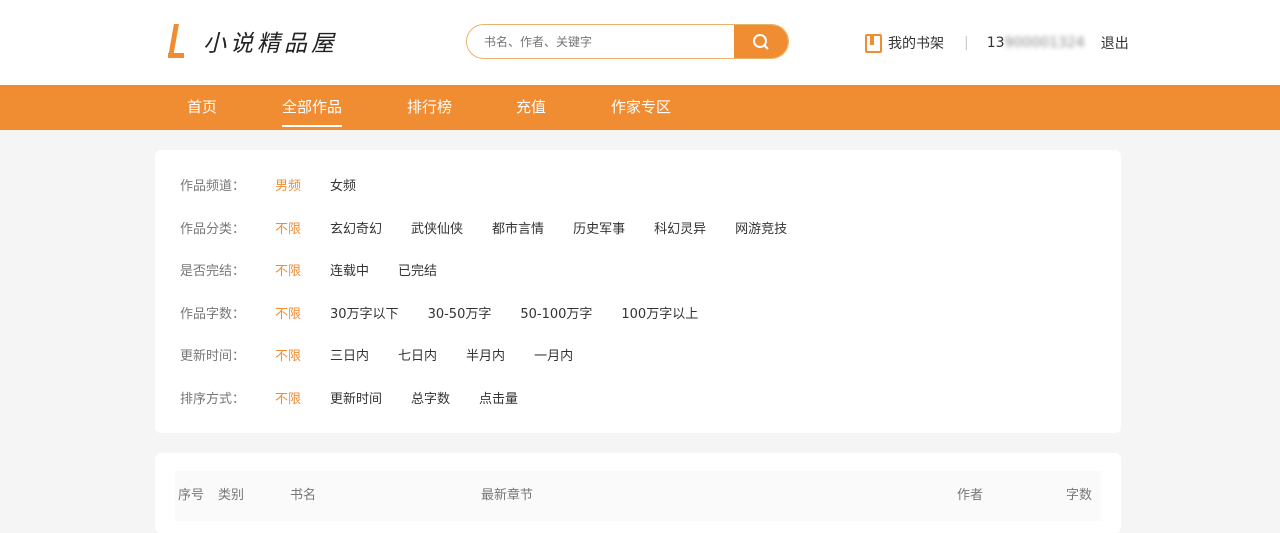 The image size is (1280, 533). What do you see at coordinates (349, 354) in the screenshot?
I see `filter-option: 三日内` at bounding box center [349, 354].